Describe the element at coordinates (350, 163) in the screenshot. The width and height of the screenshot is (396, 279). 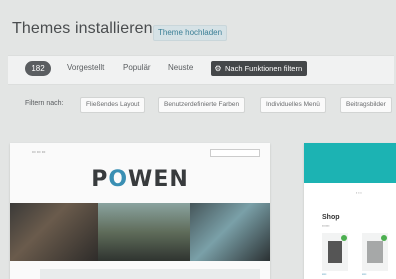
I see `preview-header-banner` at that location.